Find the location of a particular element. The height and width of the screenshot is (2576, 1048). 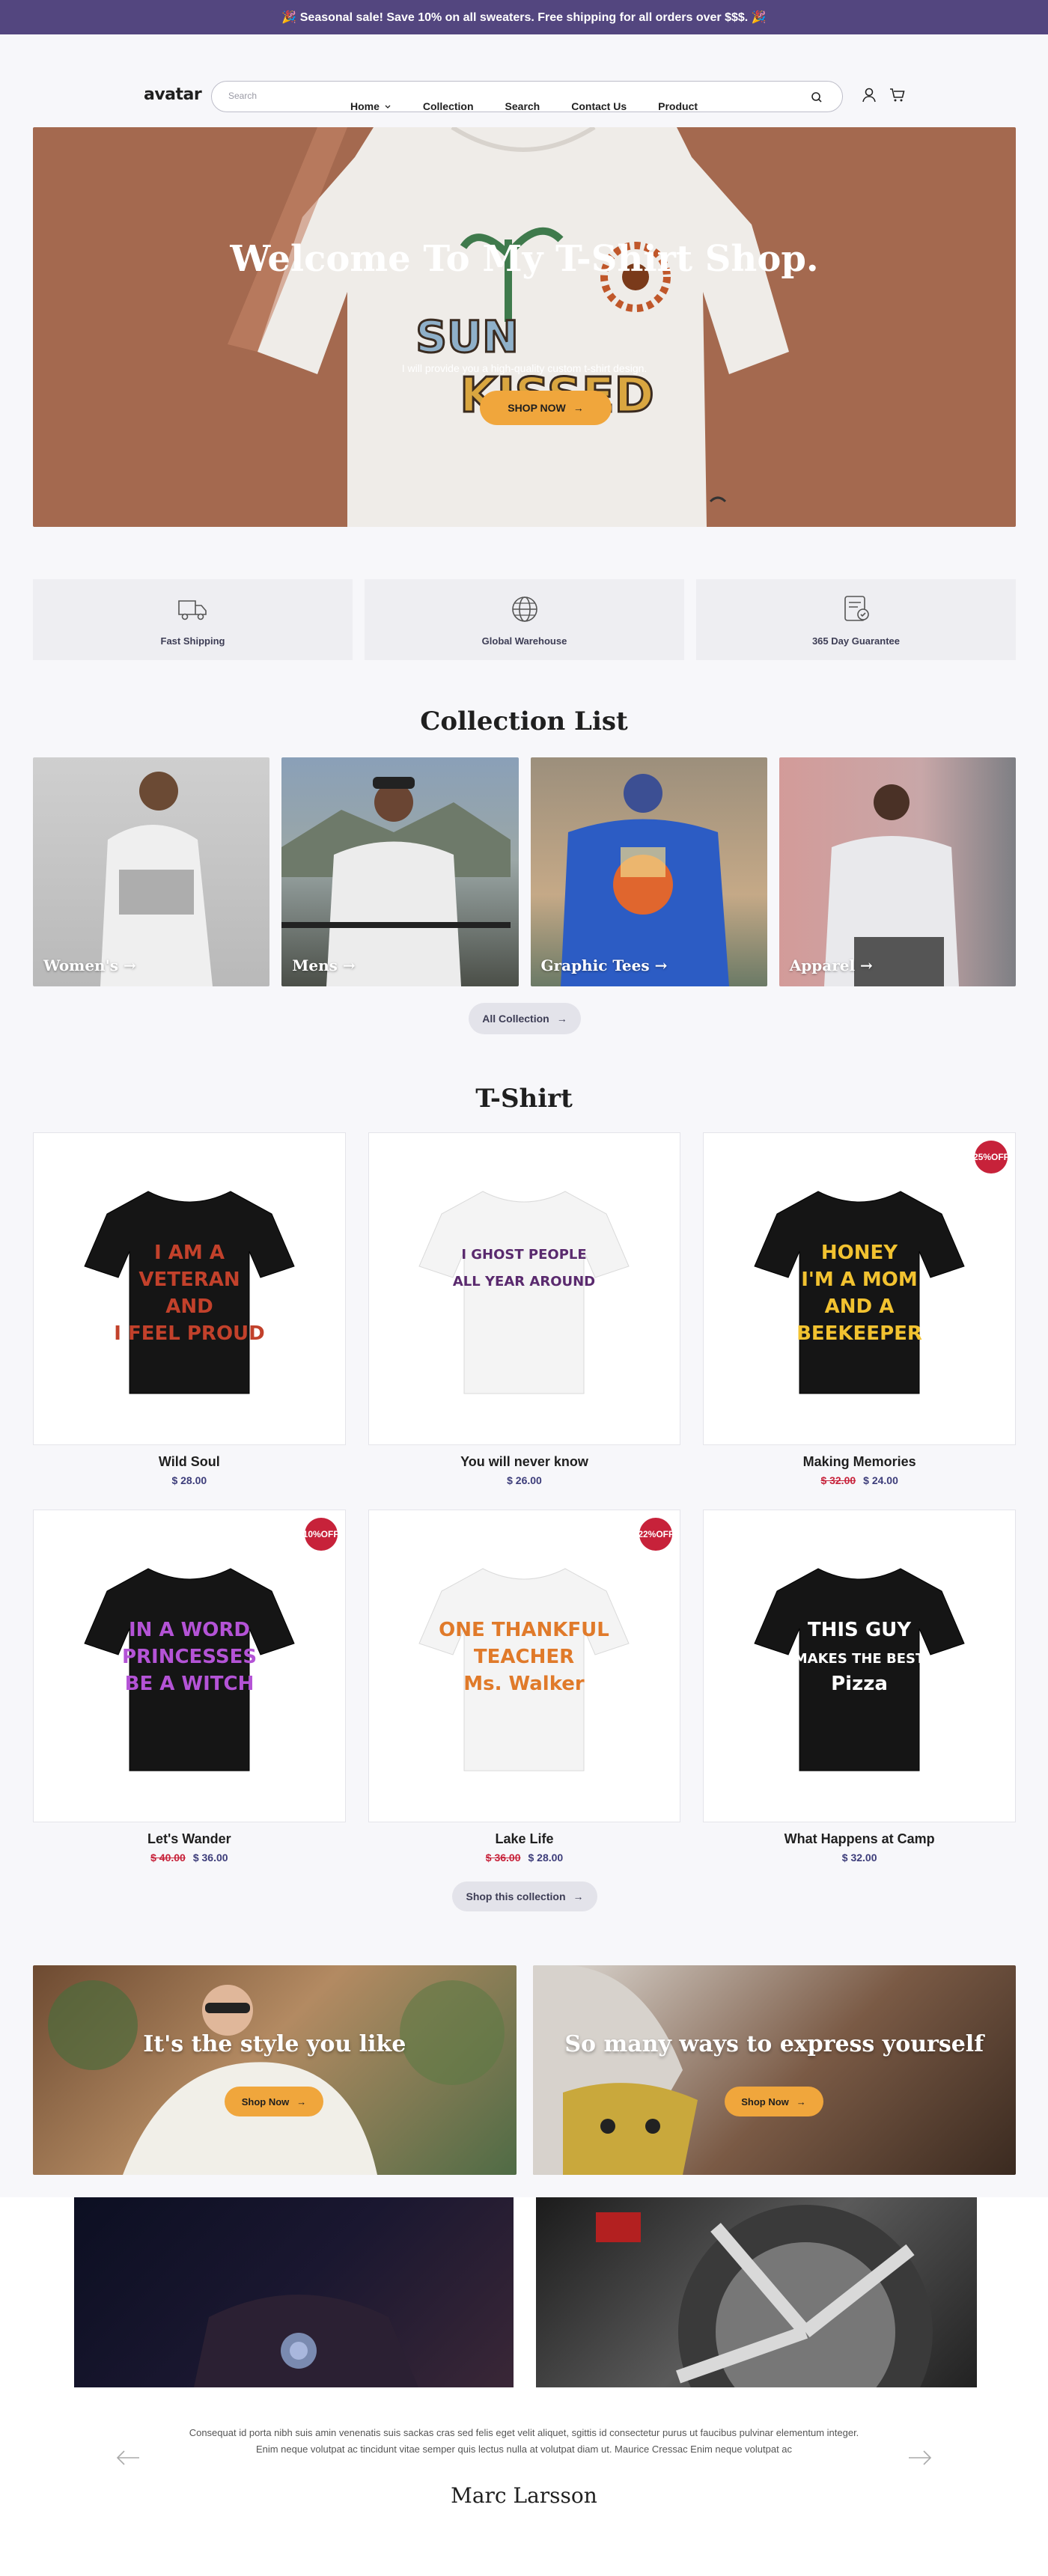

feature-guarantee: 365 Day Guarantee is located at coordinates (856, 619).